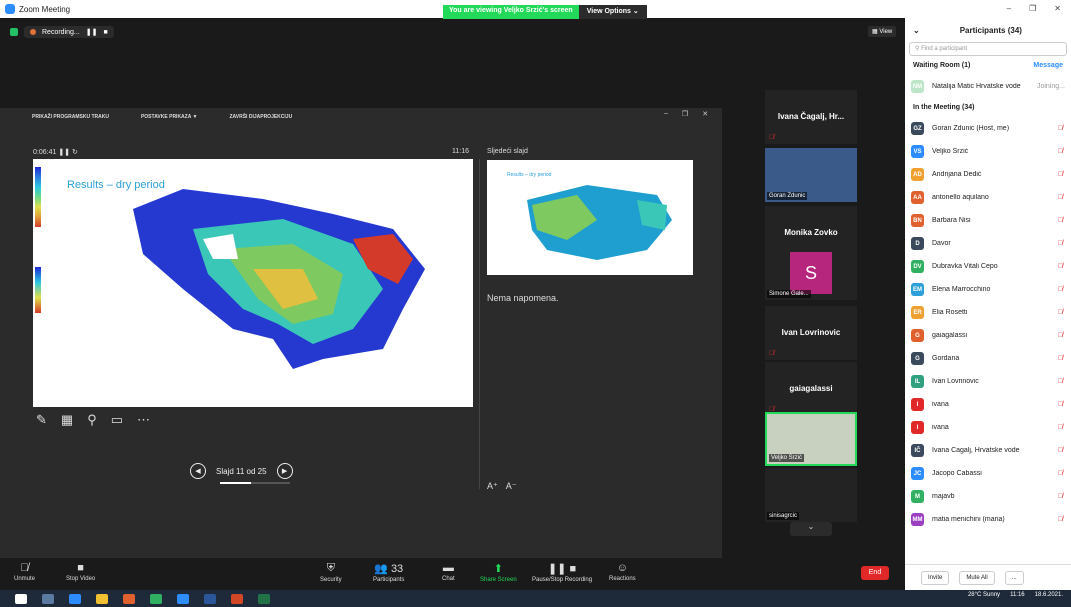 The width and height of the screenshot is (1071, 607). What do you see at coordinates (1032, 11) in the screenshot?
I see `maximize-icon: ❐` at bounding box center [1032, 11].